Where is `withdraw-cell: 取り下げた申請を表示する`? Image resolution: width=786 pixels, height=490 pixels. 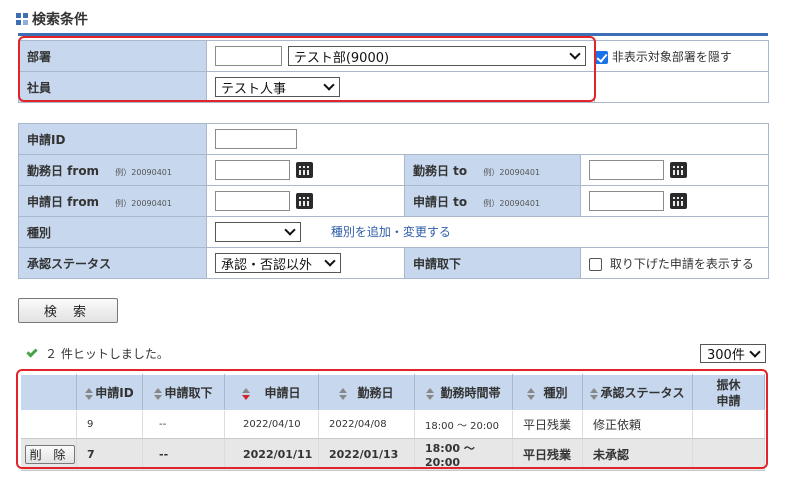
withdraw-cell: 取り下げた申請を表示する is located at coordinates (674, 263).